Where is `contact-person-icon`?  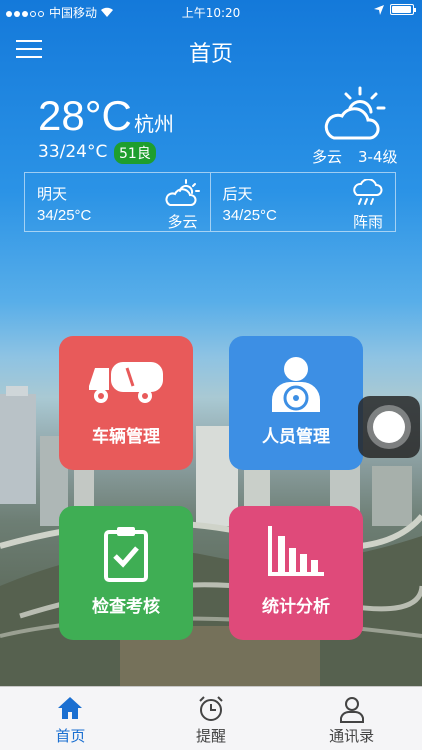
contact-person-icon is located at coordinates (351, 710).